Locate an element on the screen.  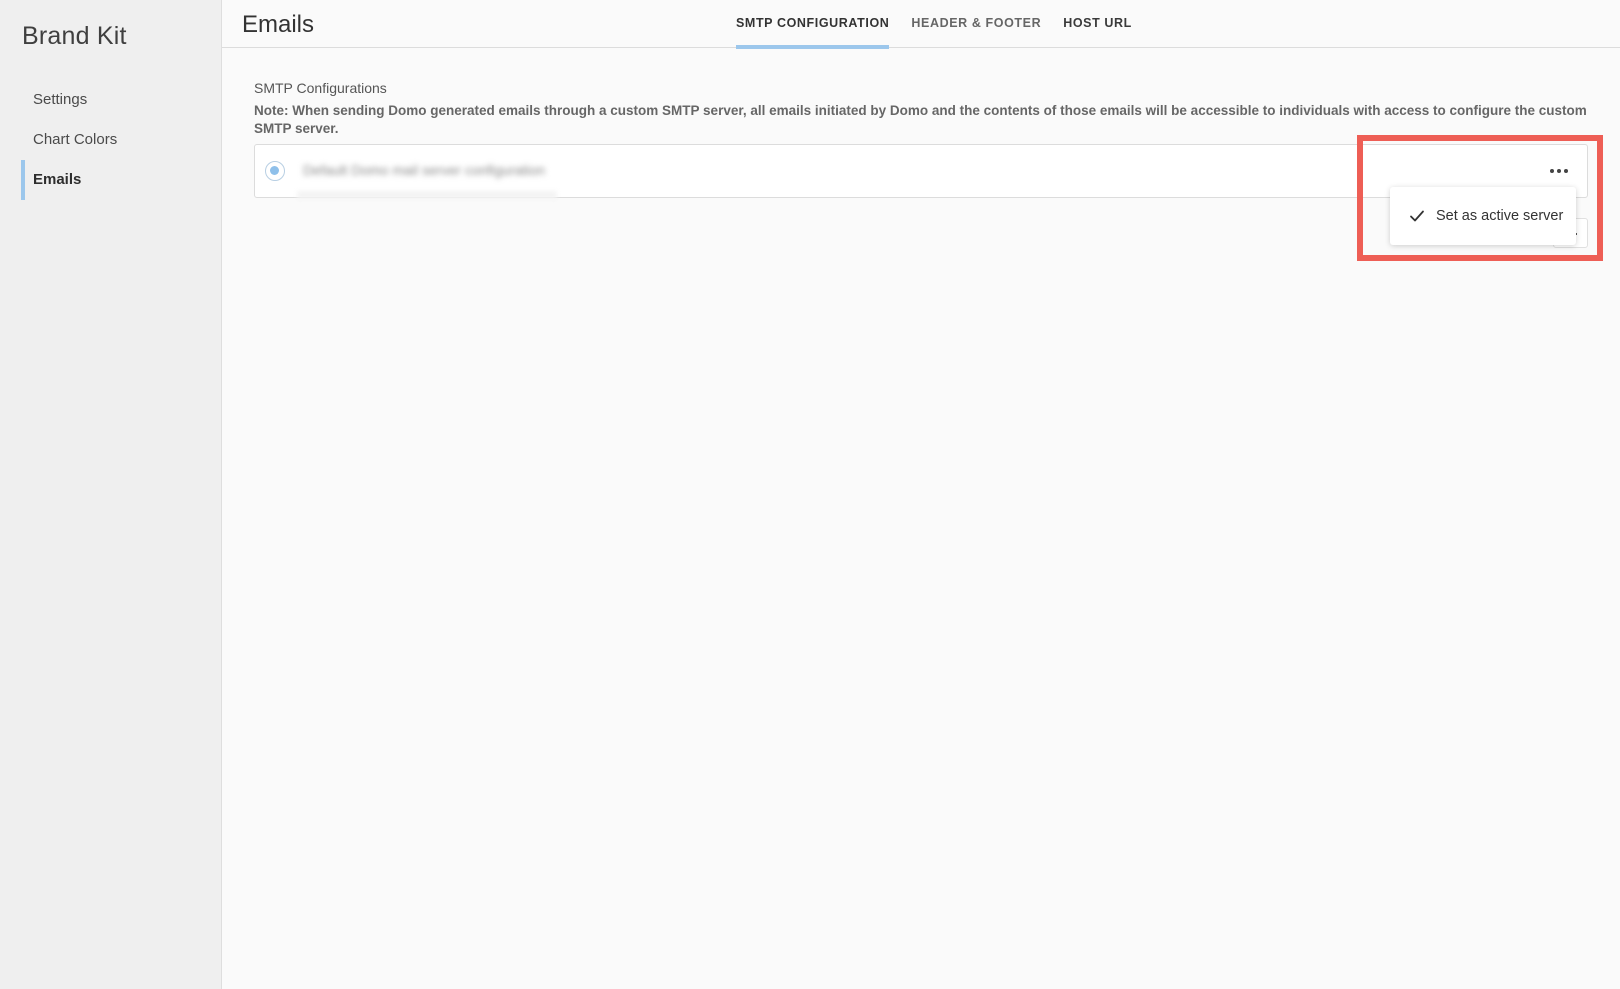
tab-host-url: HOST URL is located at coordinates (1097, 24).